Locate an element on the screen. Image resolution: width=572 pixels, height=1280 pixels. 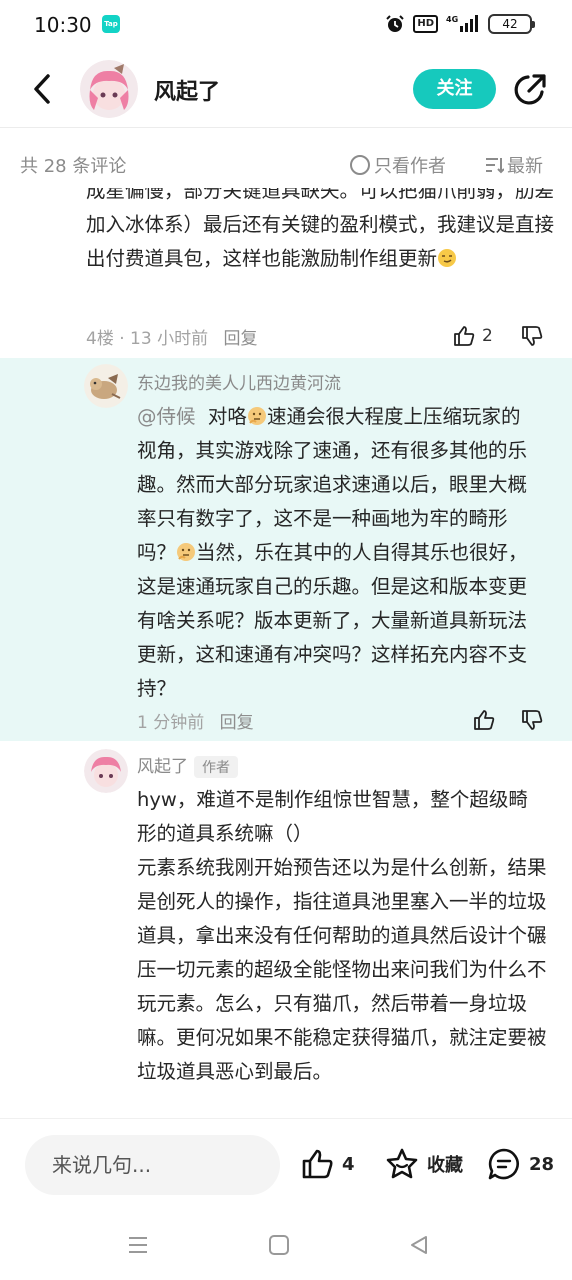
favorite-label: 收藏 is located at coordinates (445, 1165).